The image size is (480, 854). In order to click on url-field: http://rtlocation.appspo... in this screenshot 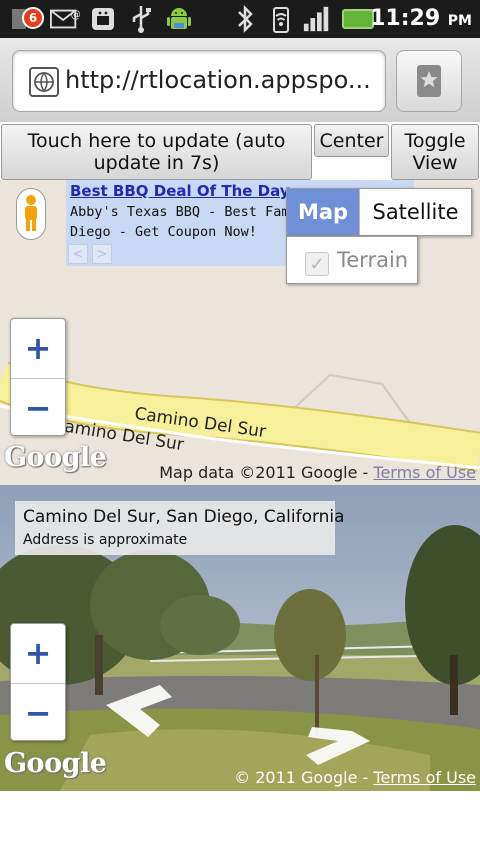, I will do `click(199, 81)`.